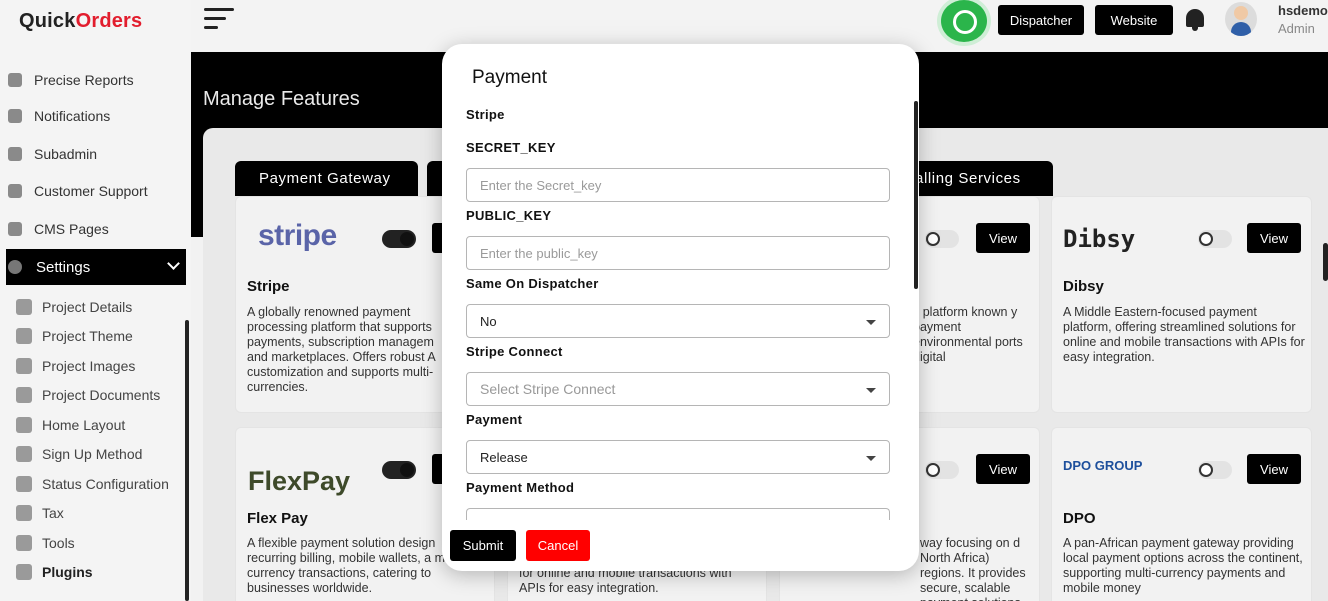  What do you see at coordinates (109, 21) in the screenshot?
I see `logo-part2: Orders` at bounding box center [109, 21].